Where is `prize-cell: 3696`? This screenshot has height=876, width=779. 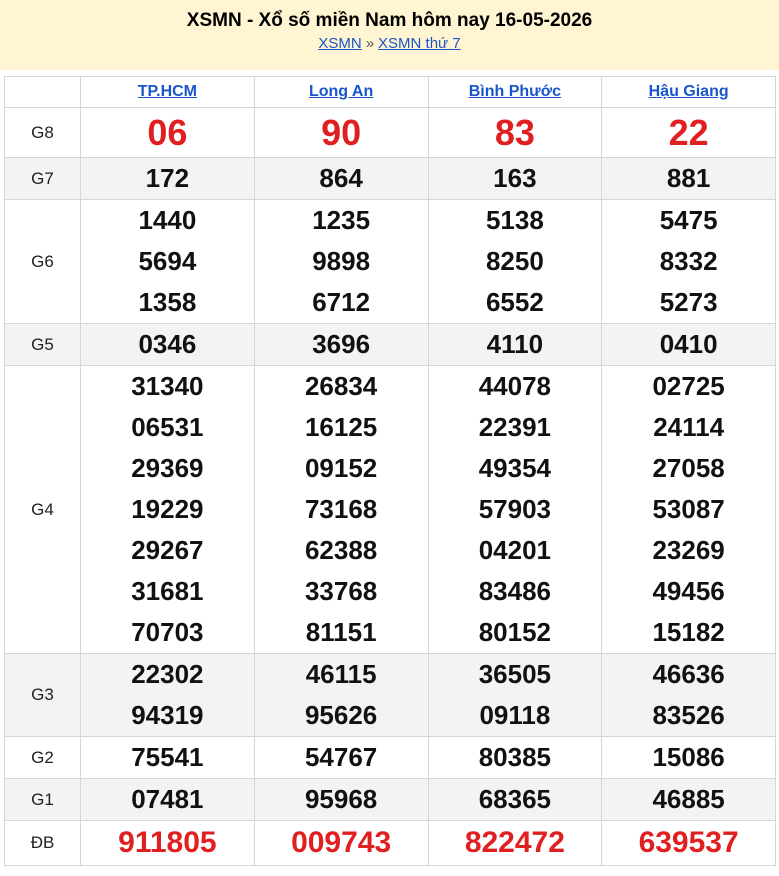
prize-cell: 3696 is located at coordinates (341, 344).